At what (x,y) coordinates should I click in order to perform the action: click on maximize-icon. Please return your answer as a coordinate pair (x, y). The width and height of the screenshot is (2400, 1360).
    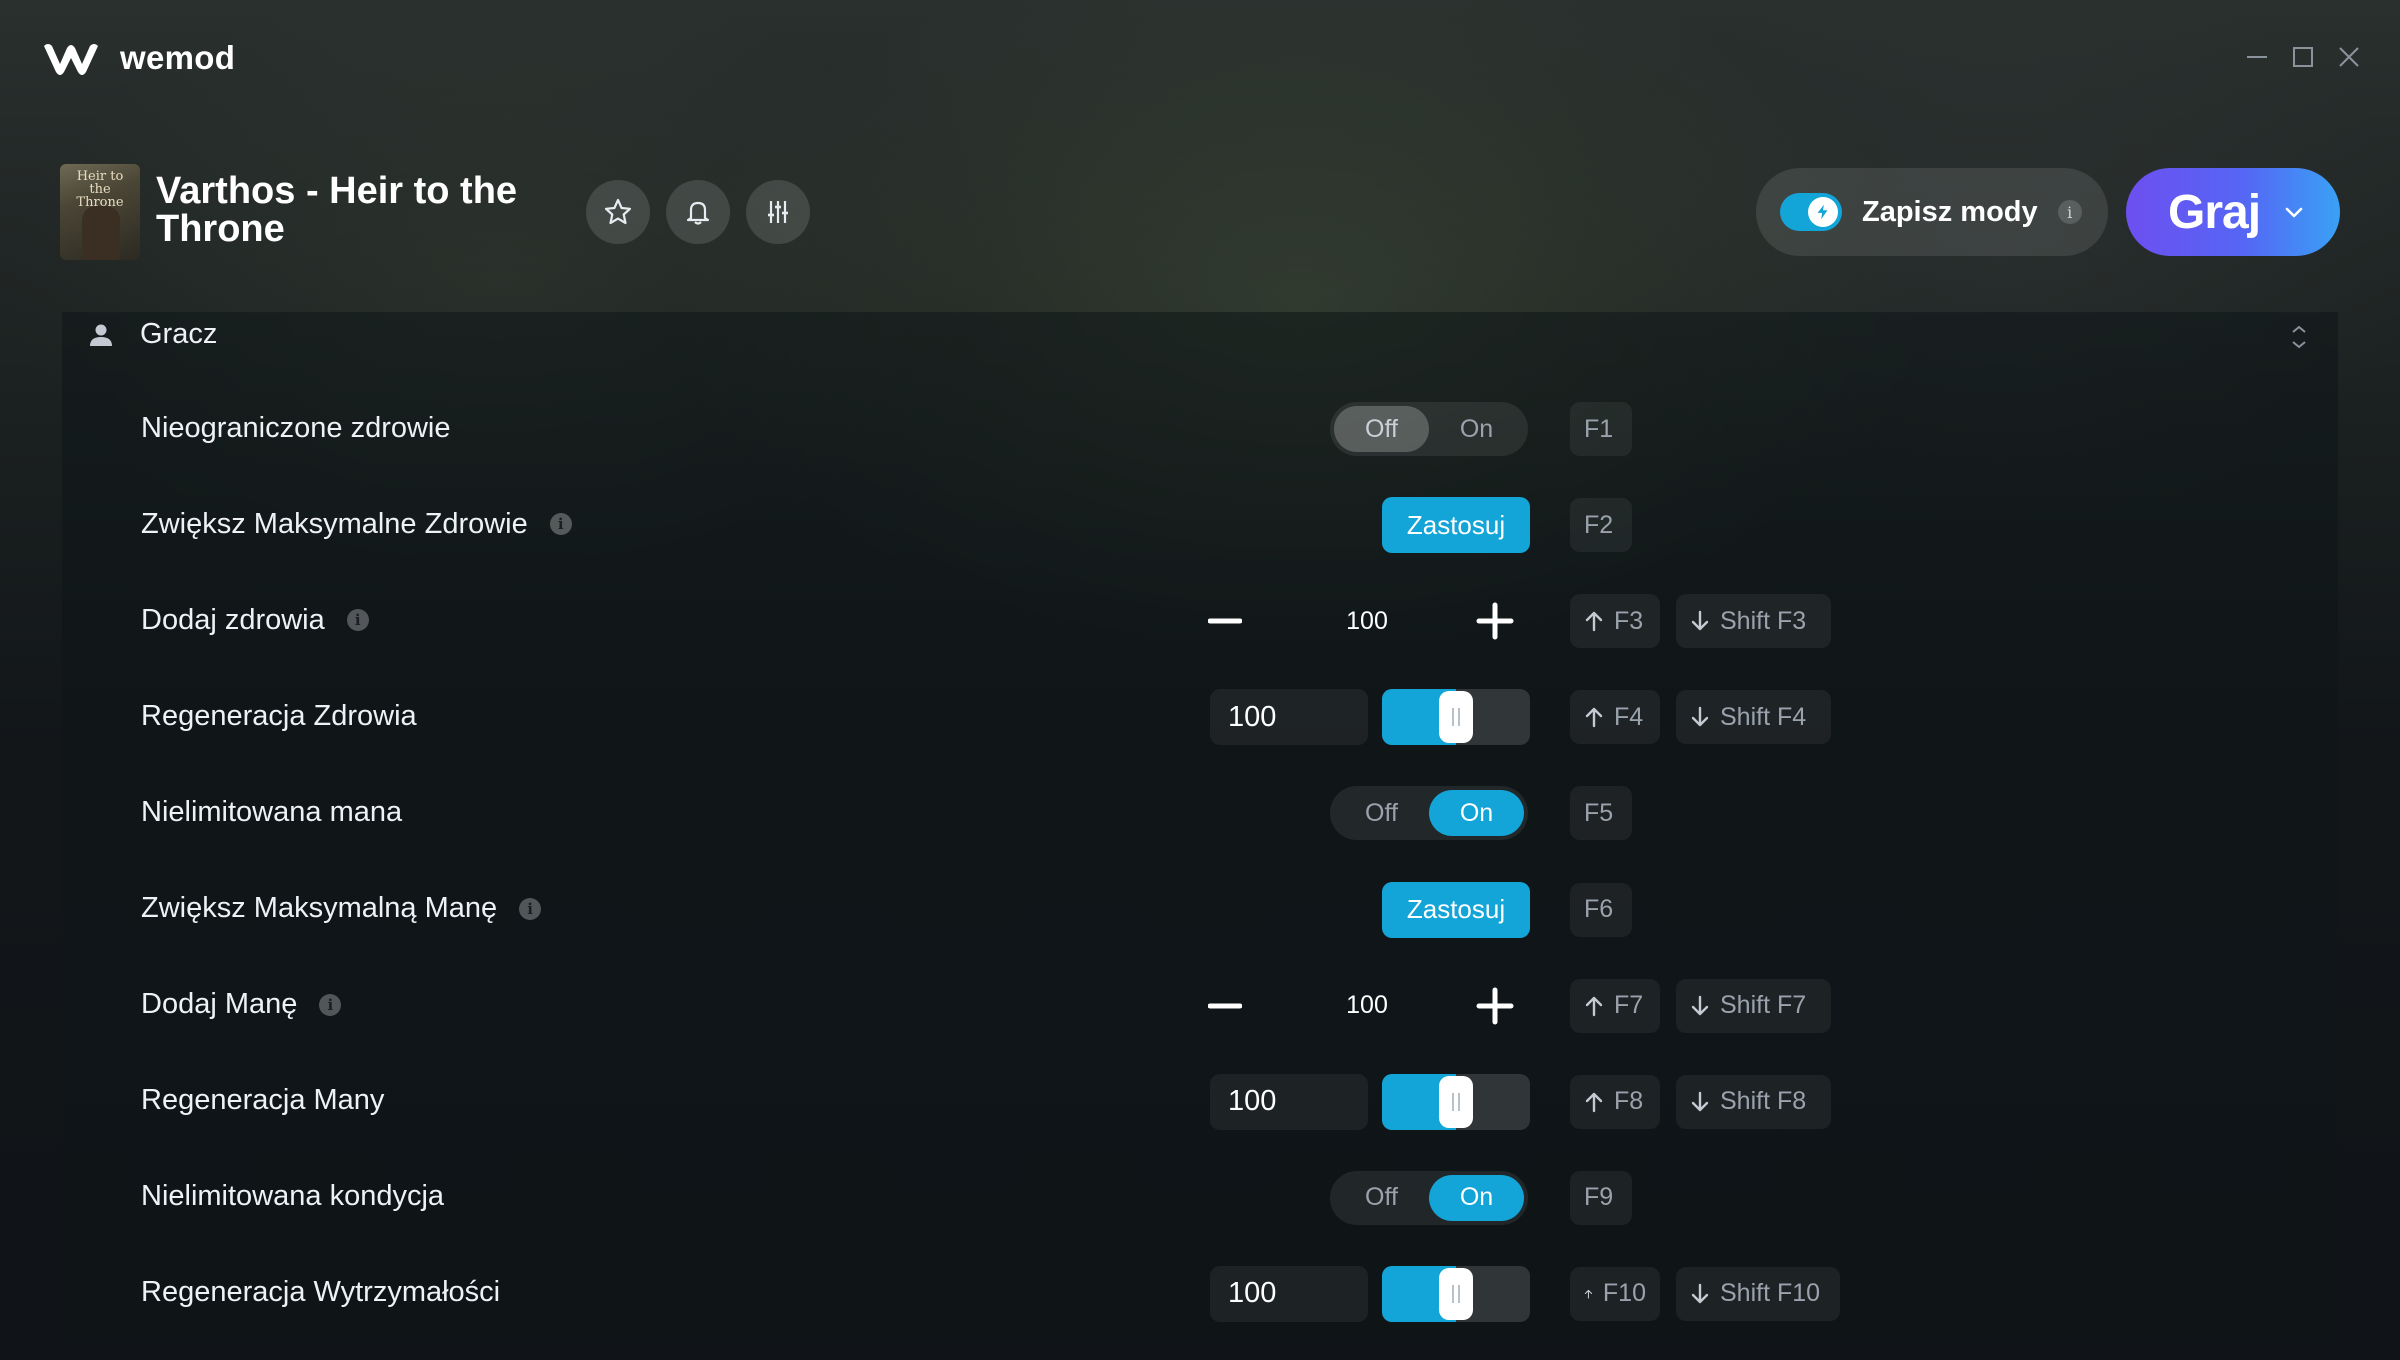
    Looking at the image, I should click on (2303, 57).